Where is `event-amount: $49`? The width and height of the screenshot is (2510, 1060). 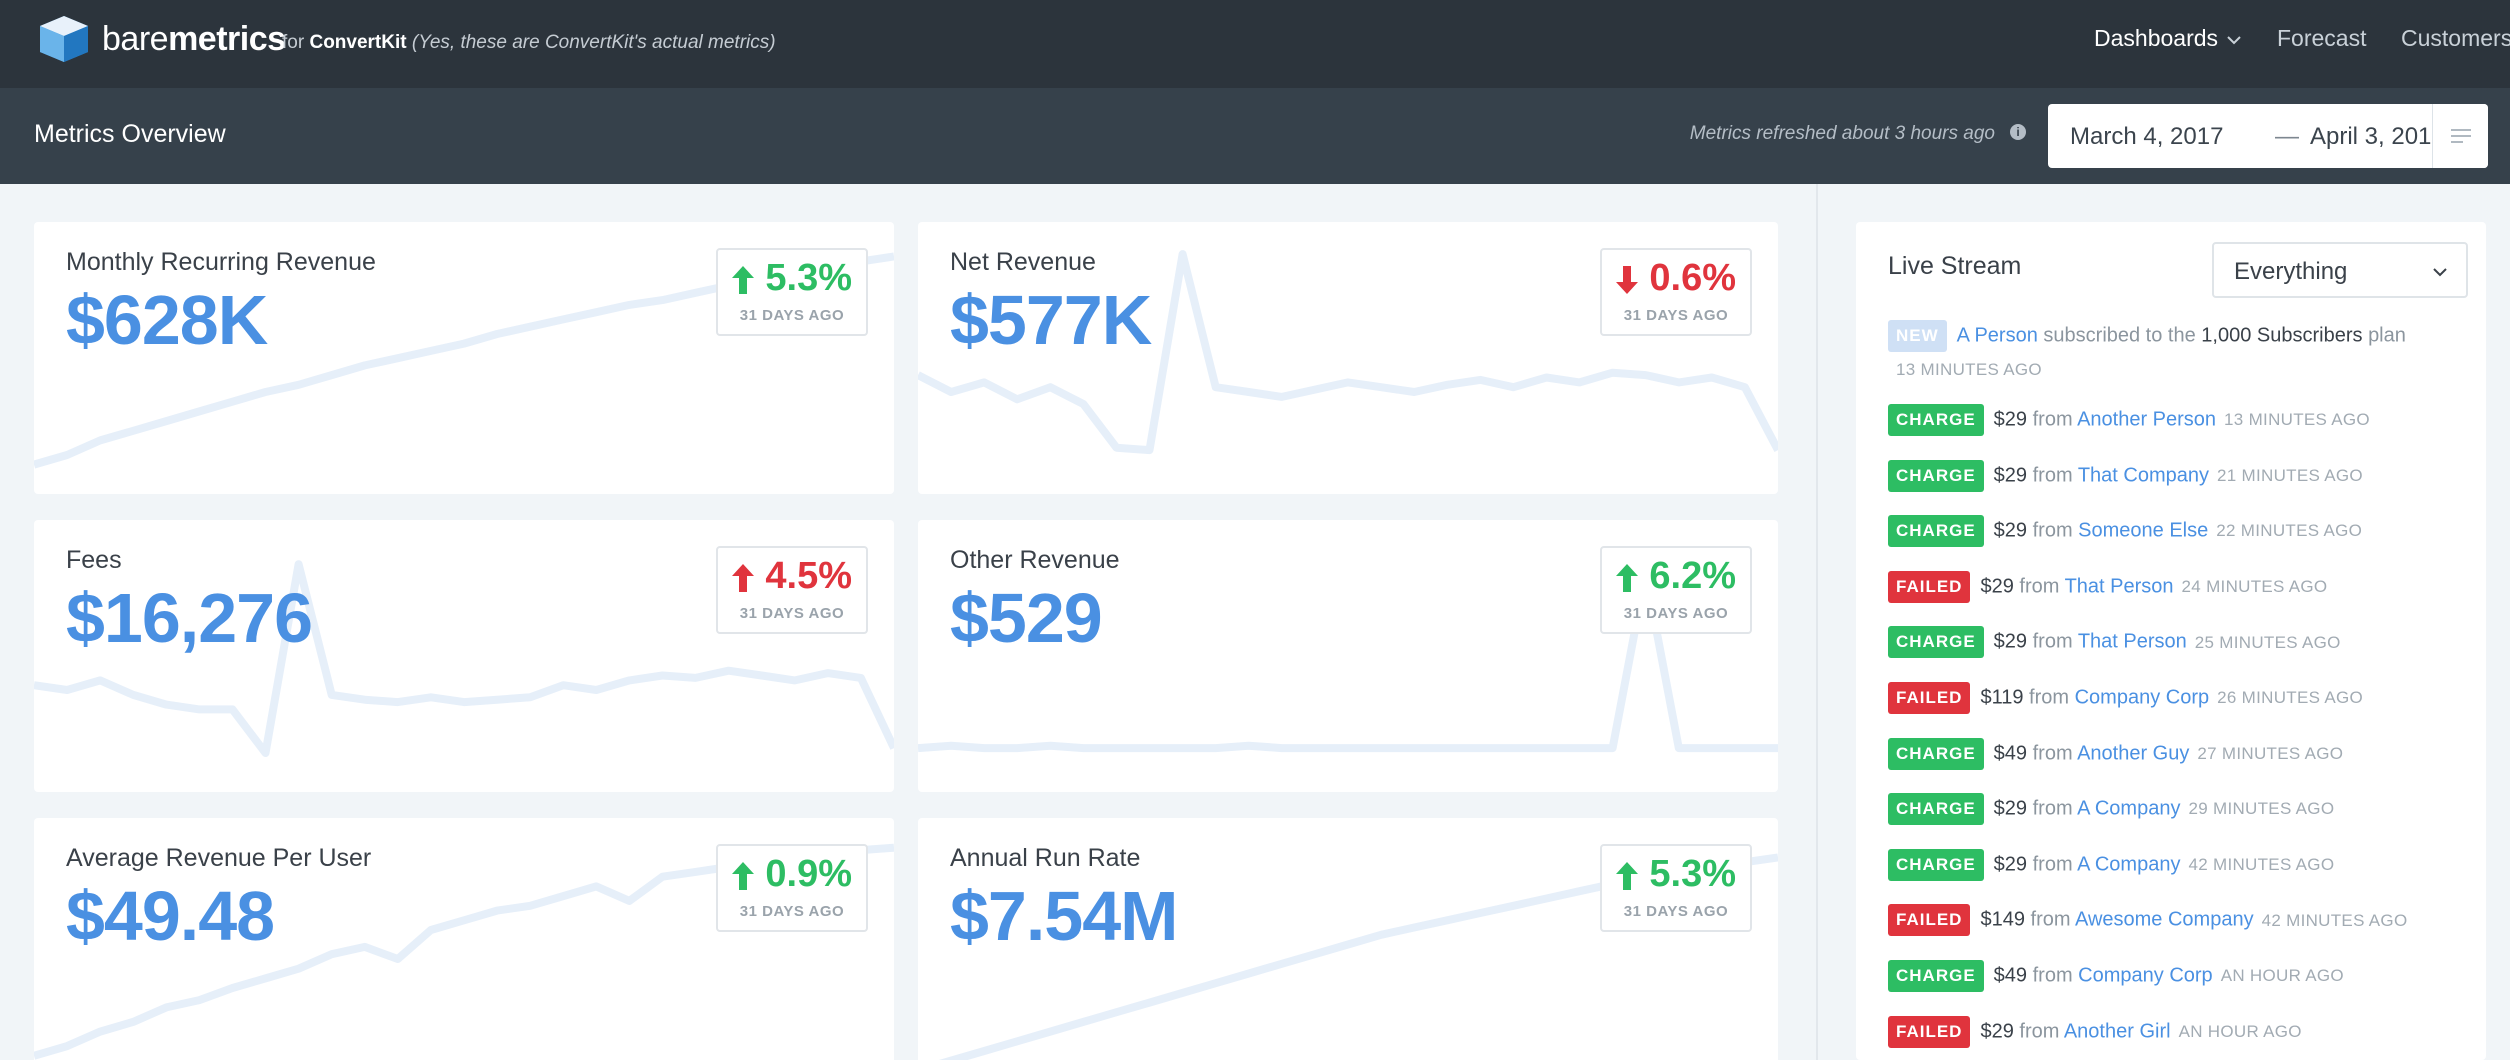
event-amount: $49 is located at coordinates (2010, 752).